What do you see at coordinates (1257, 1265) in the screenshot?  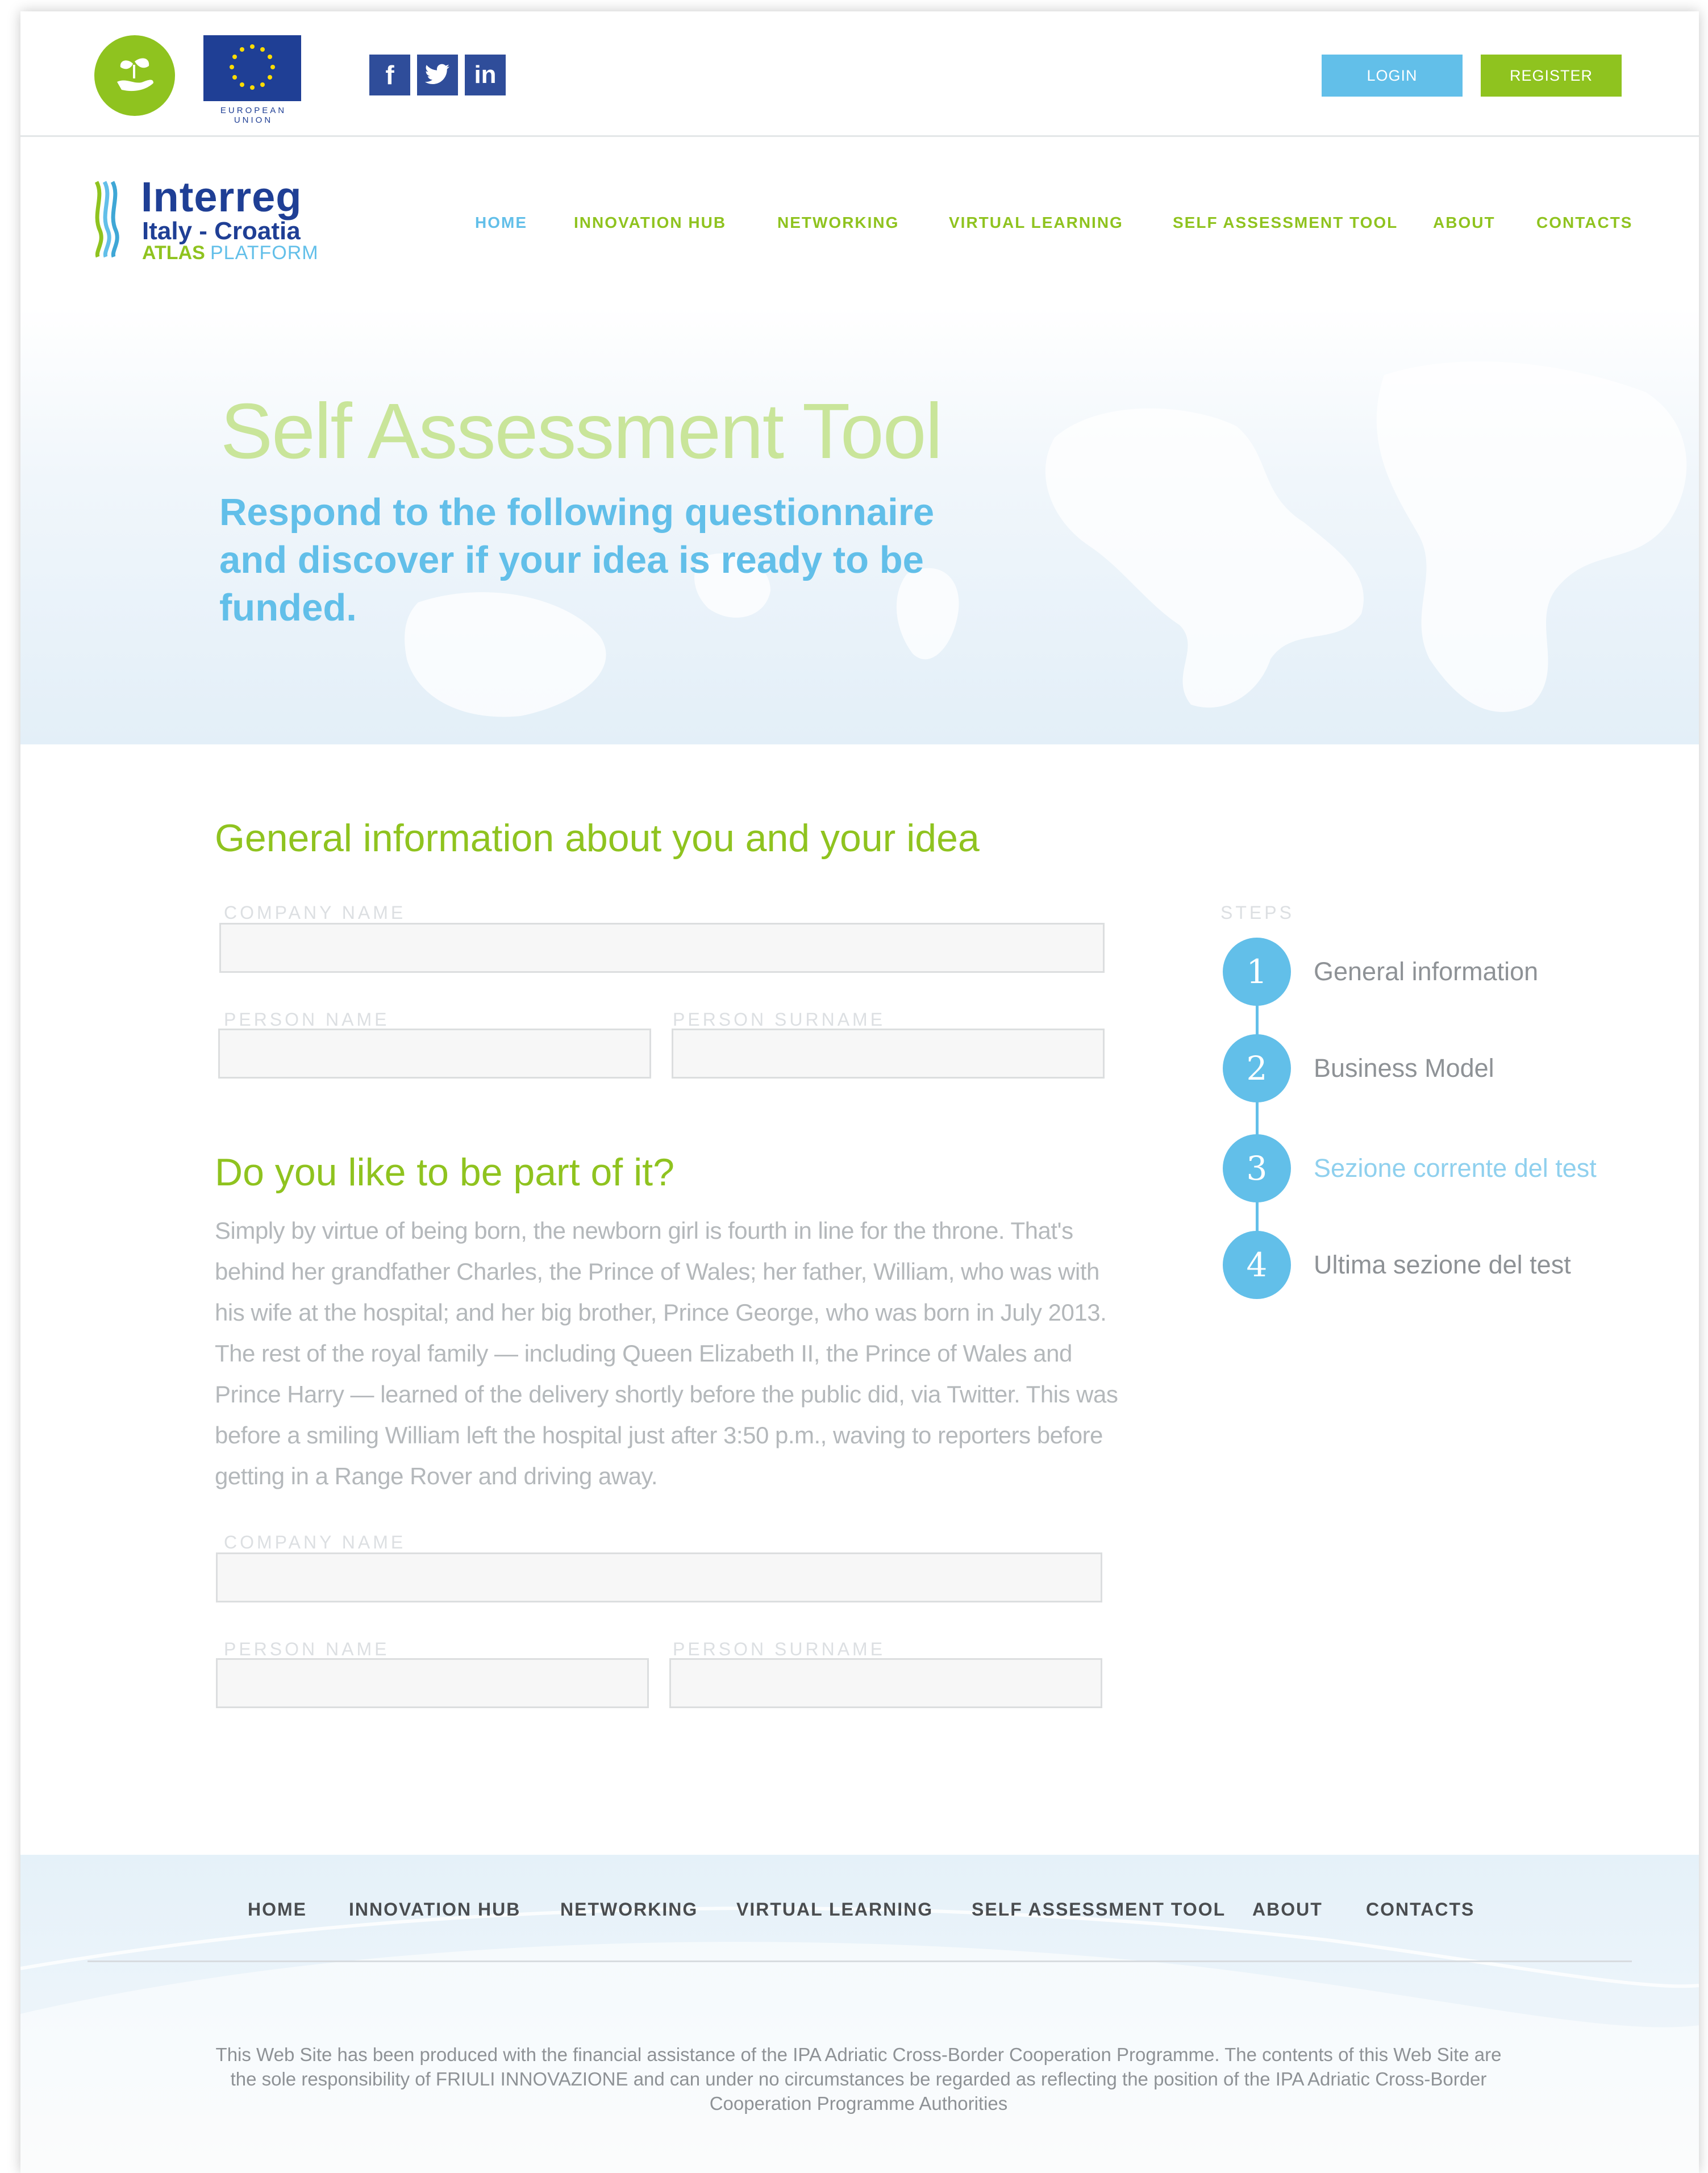 I see `step-4-badge: 4` at bounding box center [1257, 1265].